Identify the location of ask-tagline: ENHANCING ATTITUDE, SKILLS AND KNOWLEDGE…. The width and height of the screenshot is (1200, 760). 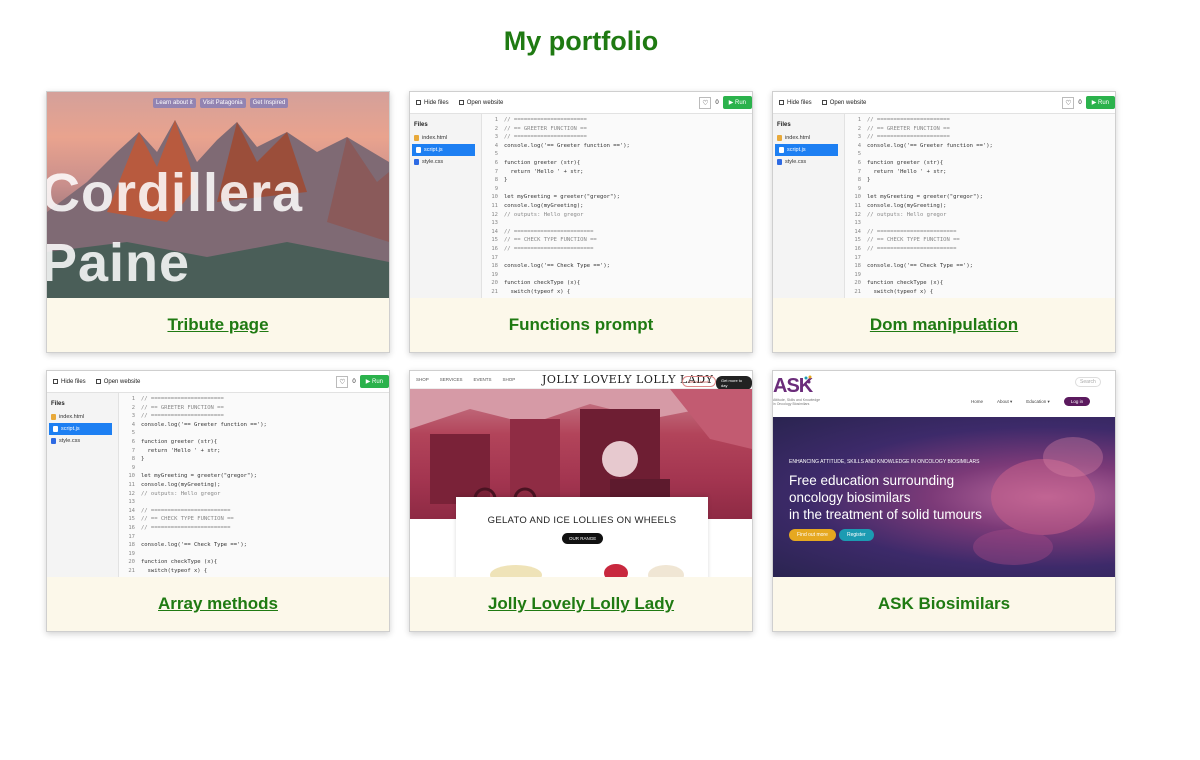
(884, 462).